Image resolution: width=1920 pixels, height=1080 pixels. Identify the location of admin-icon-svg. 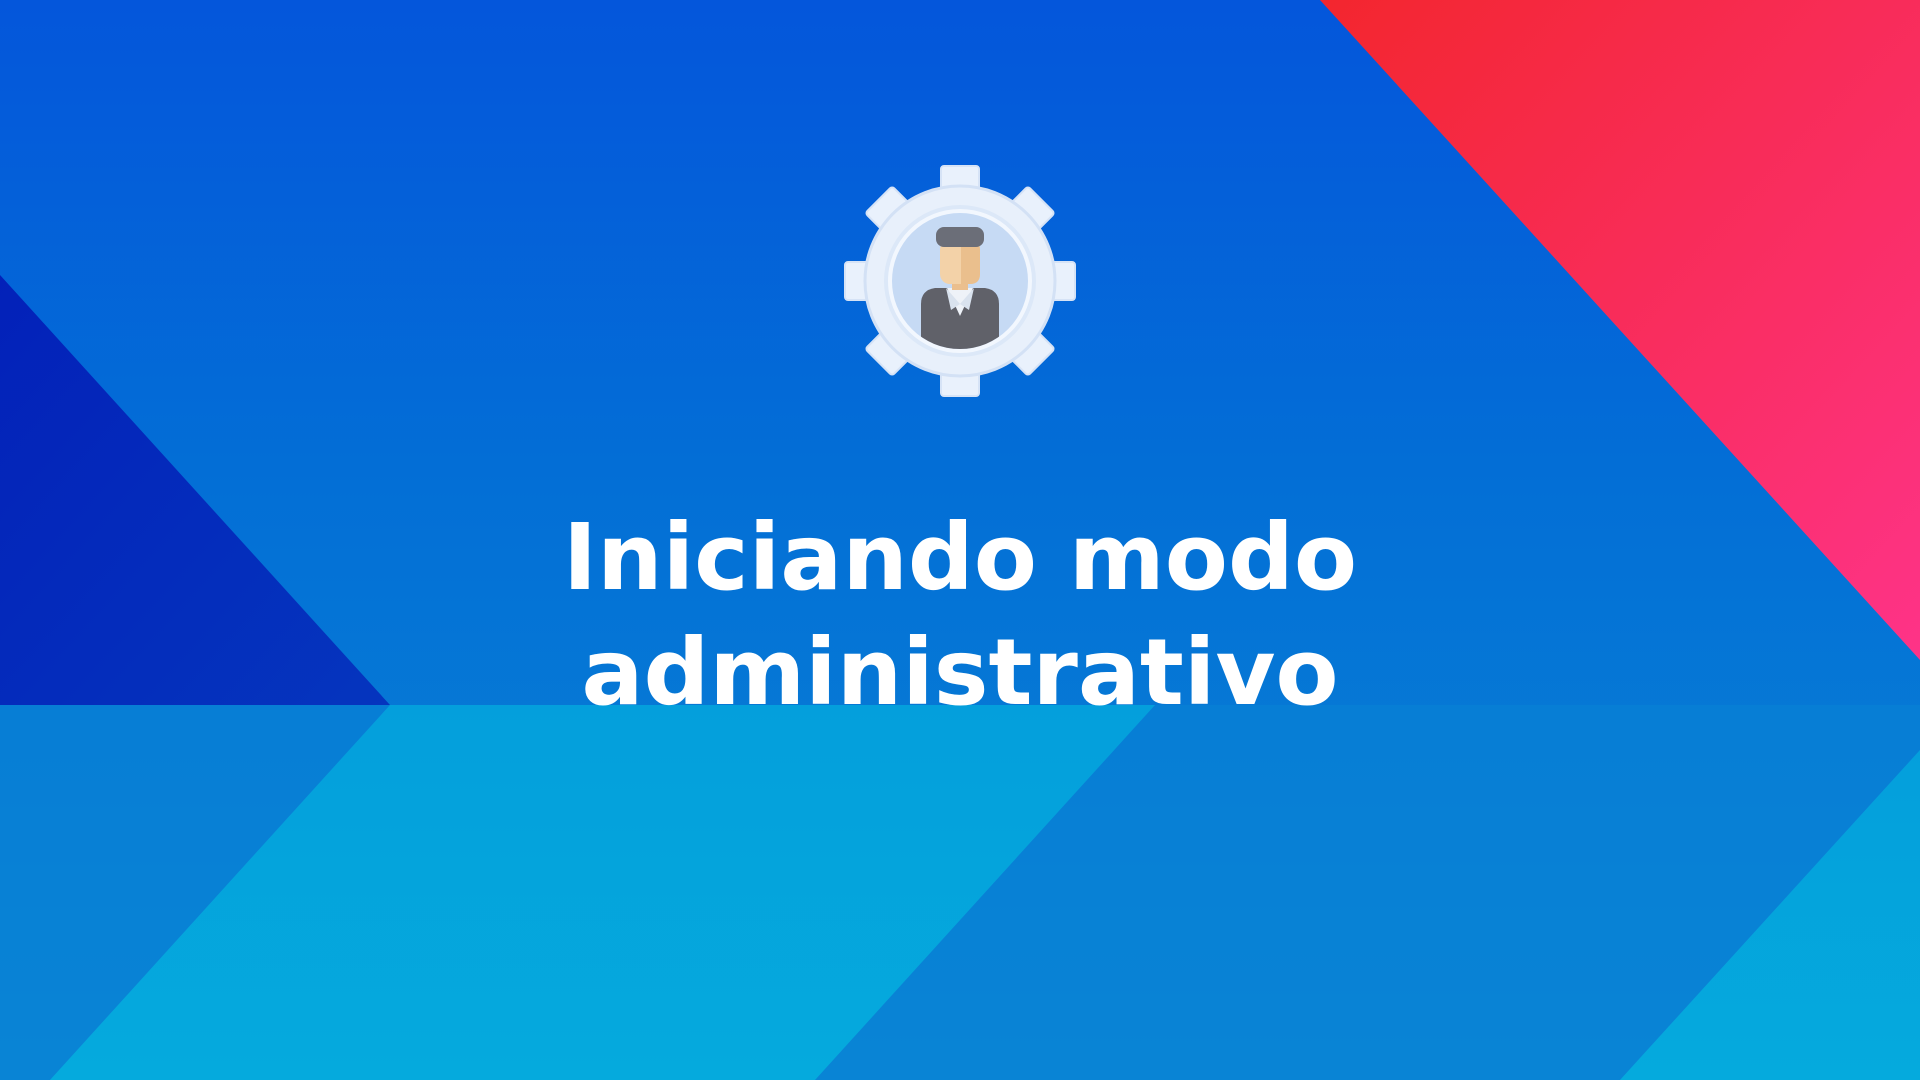
(960, 281).